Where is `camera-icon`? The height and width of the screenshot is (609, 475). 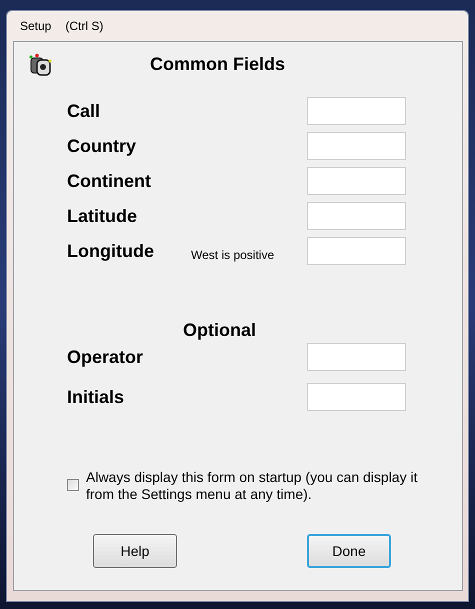
camera-icon is located at coordinates (41, 65).